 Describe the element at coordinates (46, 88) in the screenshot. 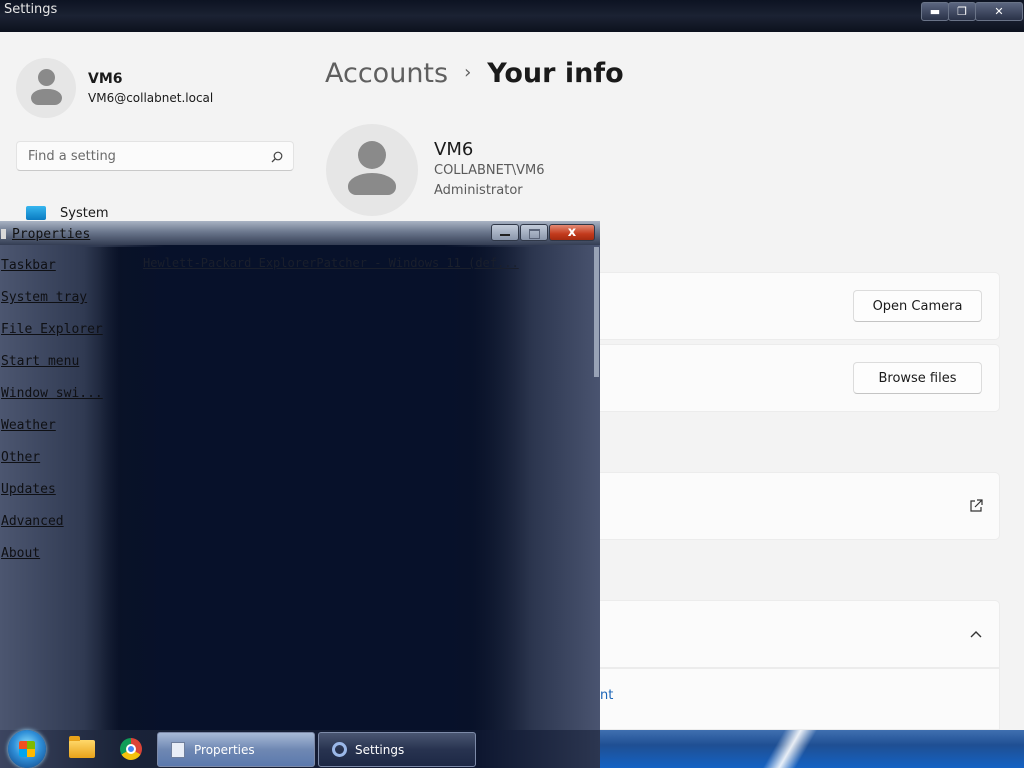

I see `user-avatar` at that location.